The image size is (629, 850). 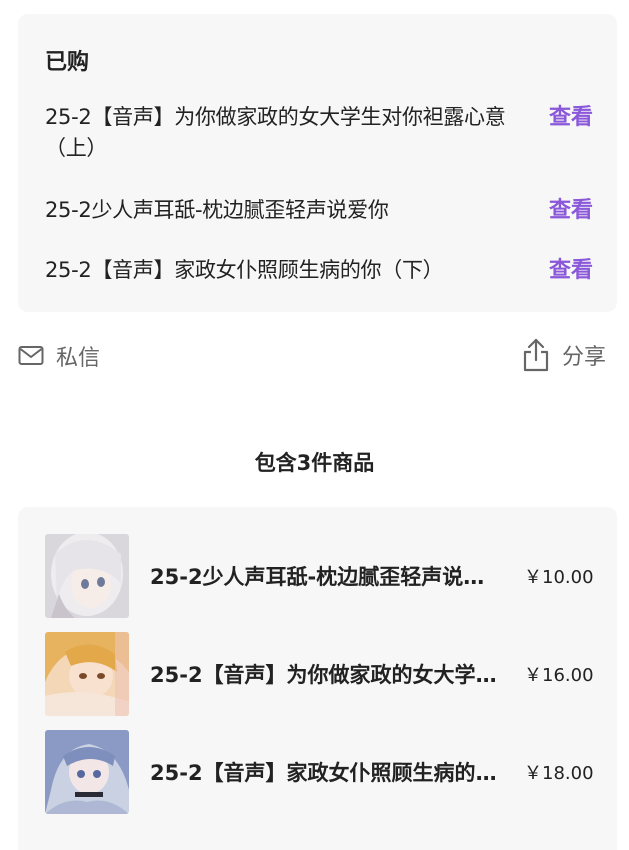 What do you see at coordinates (217, 210) in the screenshot?
I see `purchased-item-name: 25-2少人声耳舐-枕边腻歪轻声说爱你` at bounding box center [217, 210].